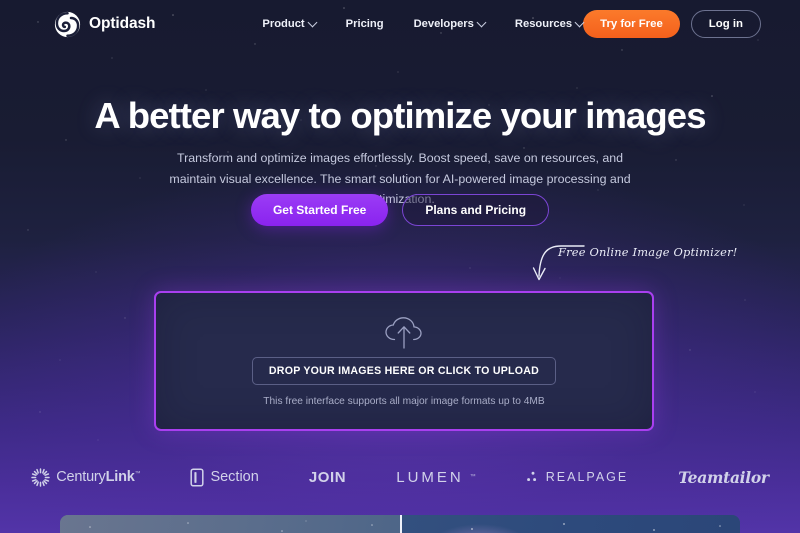 Image resolution: width=800 pixels, height=533 pixels. I want to click on logo-lumen-tm: ™, so click(472, 477).